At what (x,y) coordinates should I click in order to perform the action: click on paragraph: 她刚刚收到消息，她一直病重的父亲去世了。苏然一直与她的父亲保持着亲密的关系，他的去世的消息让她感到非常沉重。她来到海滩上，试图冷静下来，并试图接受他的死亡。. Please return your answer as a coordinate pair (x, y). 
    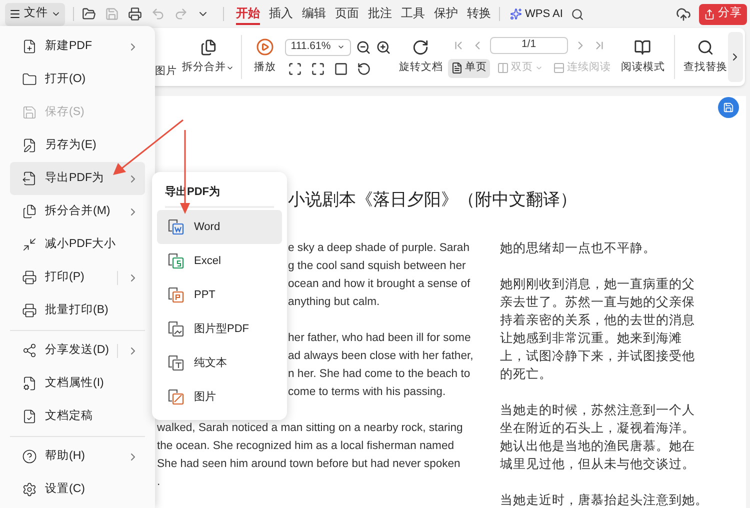
    Looking at the image, I should click on (598, 329).